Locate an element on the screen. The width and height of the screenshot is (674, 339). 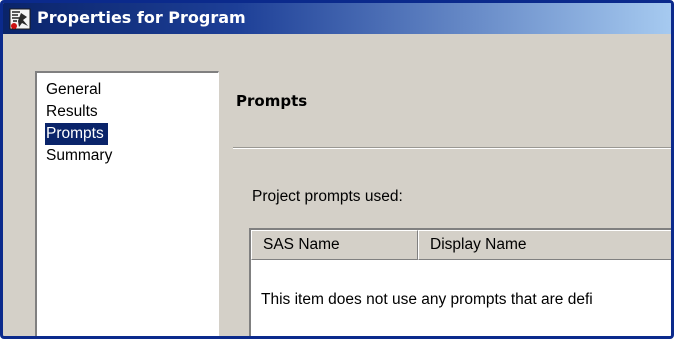
table-header: SAS Name Display Name is located at coordinates (461, 245).